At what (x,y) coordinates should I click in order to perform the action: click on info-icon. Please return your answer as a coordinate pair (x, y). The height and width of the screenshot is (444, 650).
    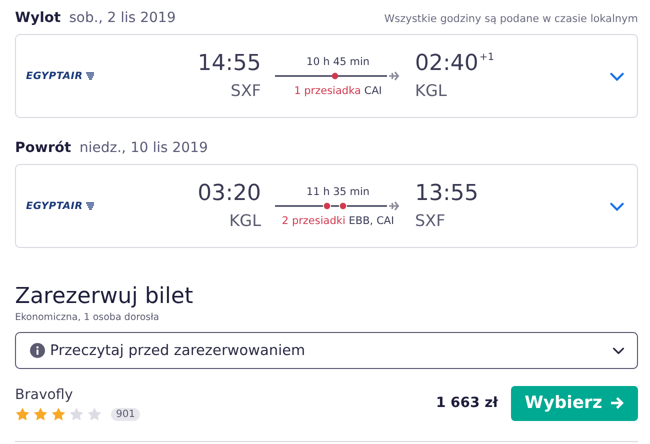
    Looking at the image, I should click on (37, 350).